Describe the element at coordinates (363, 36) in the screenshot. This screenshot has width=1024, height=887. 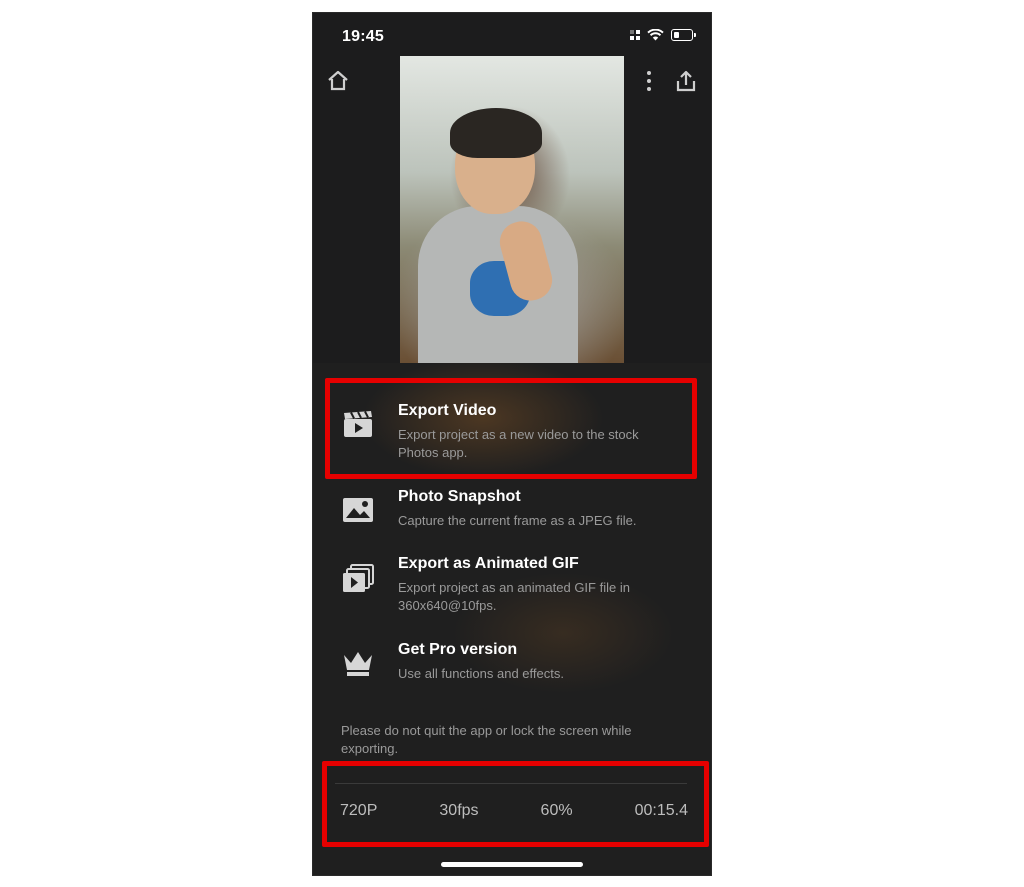
I see `status-time: 19:45` at that location.